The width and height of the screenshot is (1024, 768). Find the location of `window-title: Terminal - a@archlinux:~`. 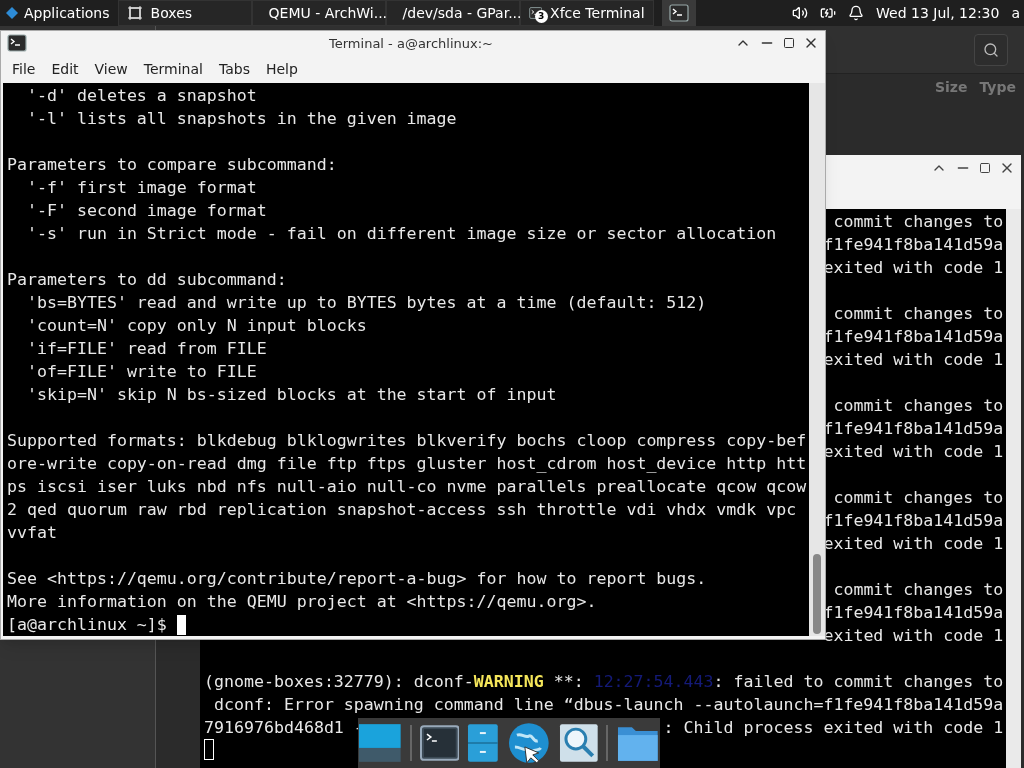

window-title: Terminal - a@archlinux:~ is located at coordinates (411, 43).